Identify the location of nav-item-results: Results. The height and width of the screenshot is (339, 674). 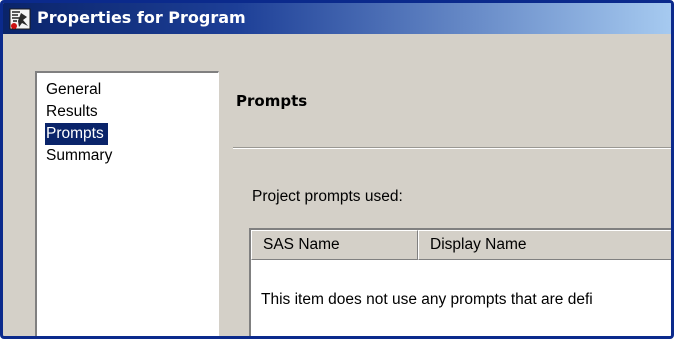
(73, 112).